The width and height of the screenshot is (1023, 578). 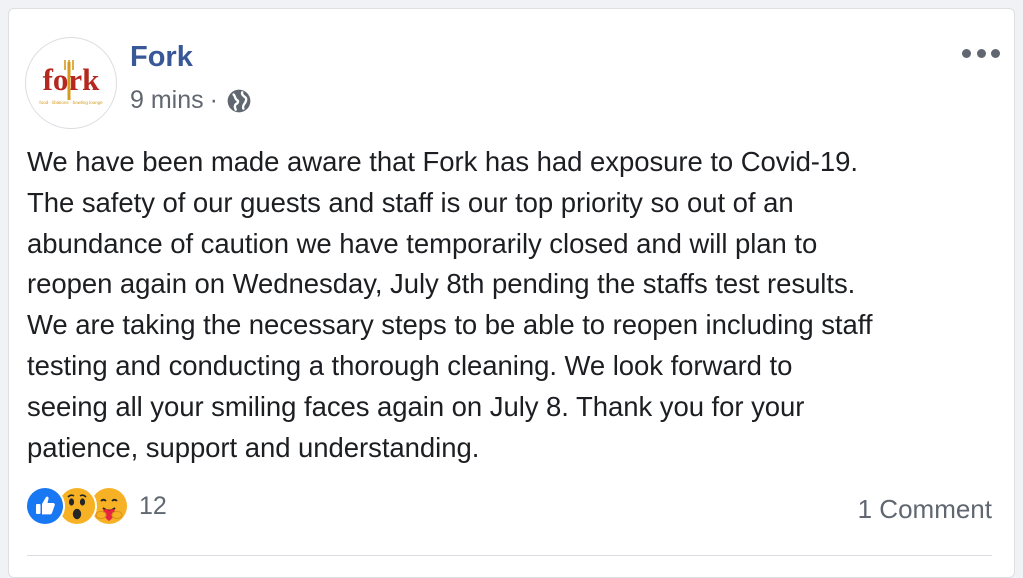 I want to click on svg-text: fork, so click(x=72, y=79).